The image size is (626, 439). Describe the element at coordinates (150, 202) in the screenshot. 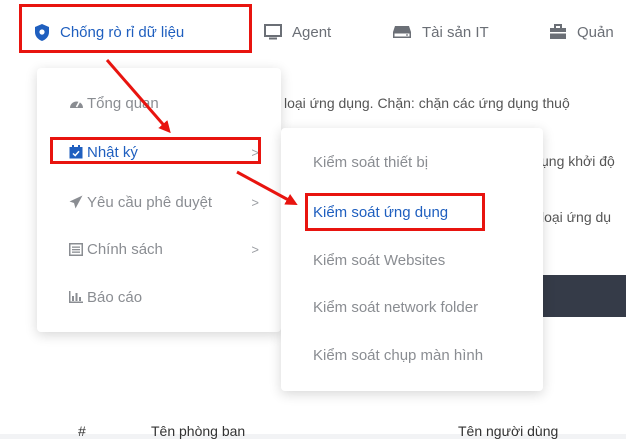

I see `menu-item-label: Yêu cầu phê duyệt` at that location.